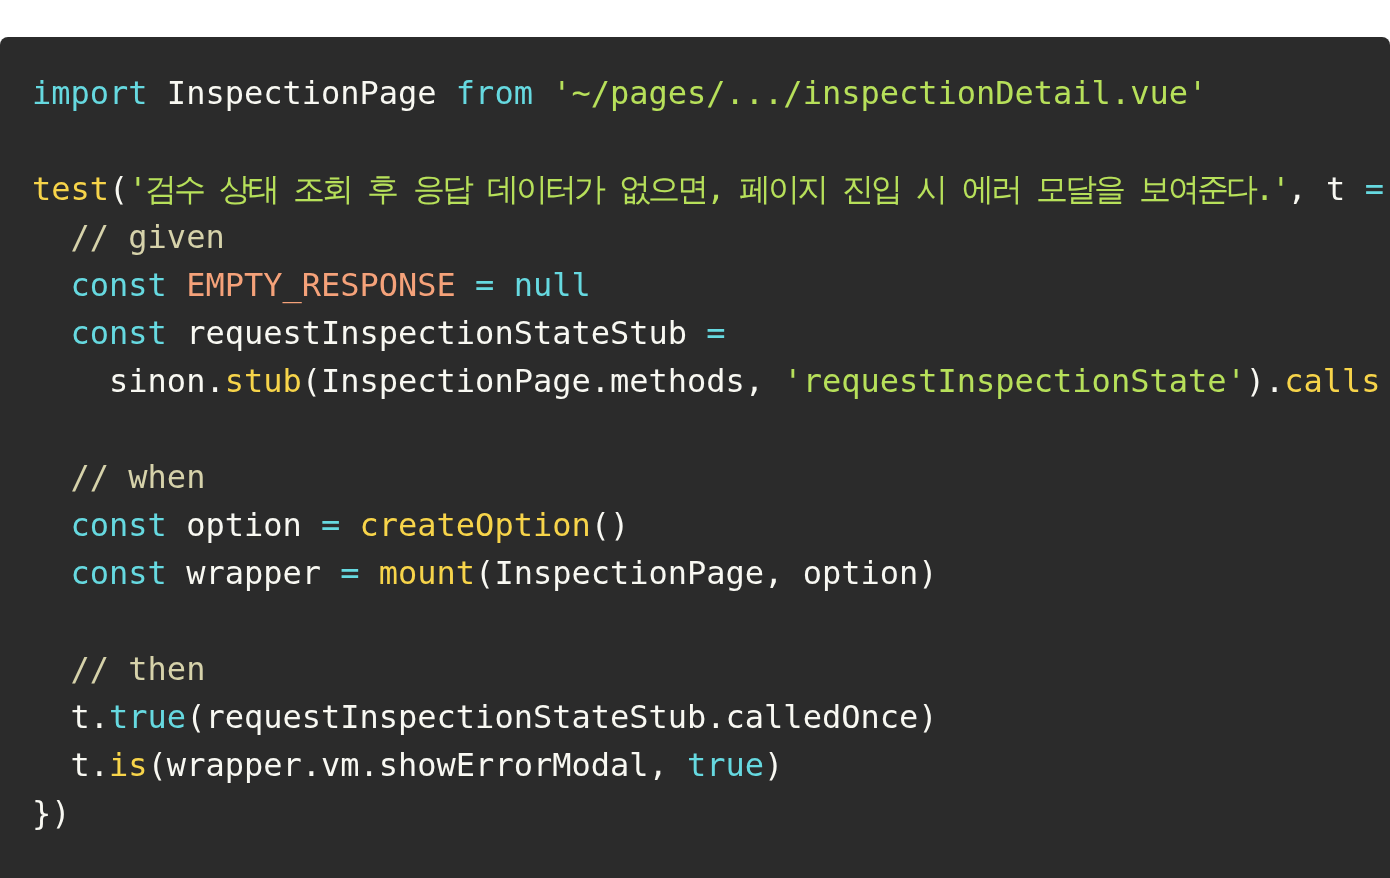  What do you see at coordinates (51, 813) in the screenshot?
I see `code-line: })` at bounding box center [51, 813].